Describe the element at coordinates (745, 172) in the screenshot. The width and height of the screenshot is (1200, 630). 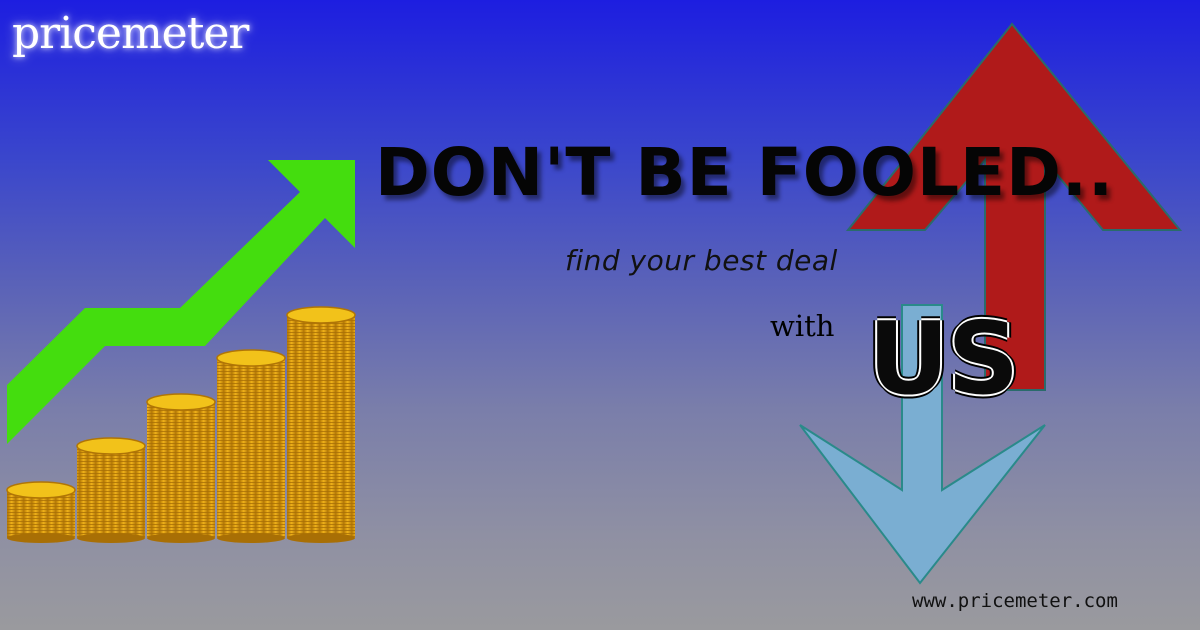
I see `headline: DON'T BE FOOLED..` at that location.